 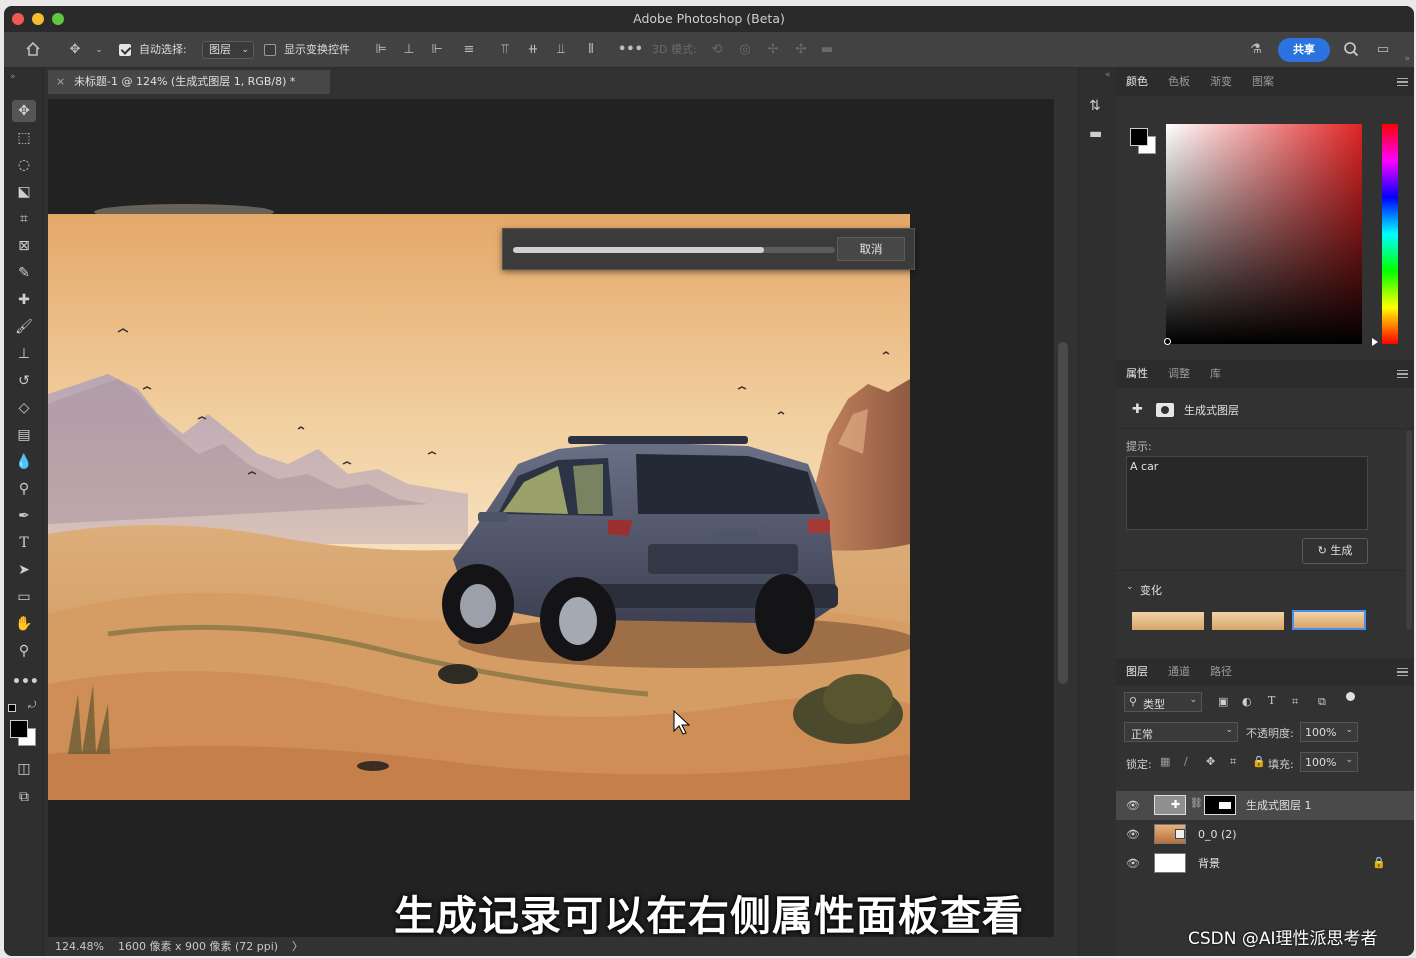 What do you see at coordinates (1256, 50) in the screenshot?
I see `flask-icon: ⚗` at bounding box center [1256, 50].